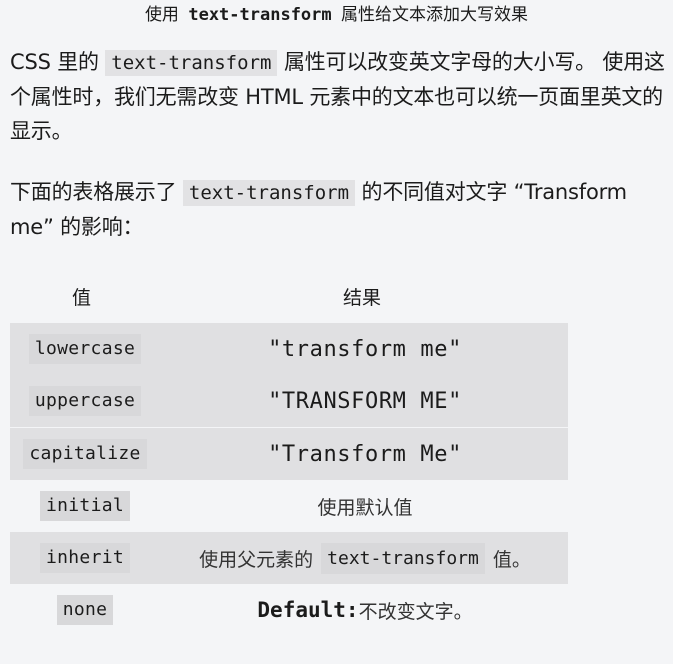 This screenshot has width=673, height=664. Describe the element at coordinates (415, 611) in the screenshot. I see `result-text-after: 不改变文字。` at that location.